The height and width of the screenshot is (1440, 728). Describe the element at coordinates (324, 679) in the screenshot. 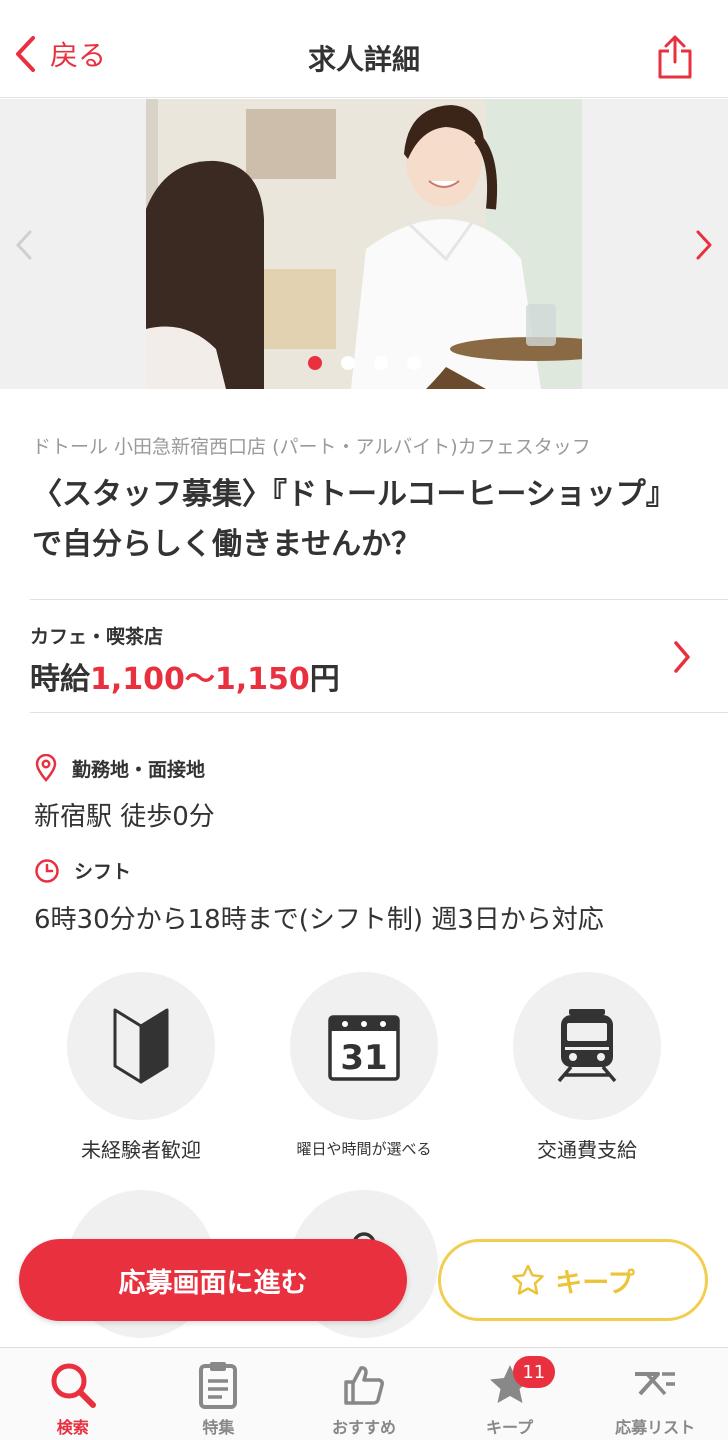

I see `wage-suffix: 円` at that location.